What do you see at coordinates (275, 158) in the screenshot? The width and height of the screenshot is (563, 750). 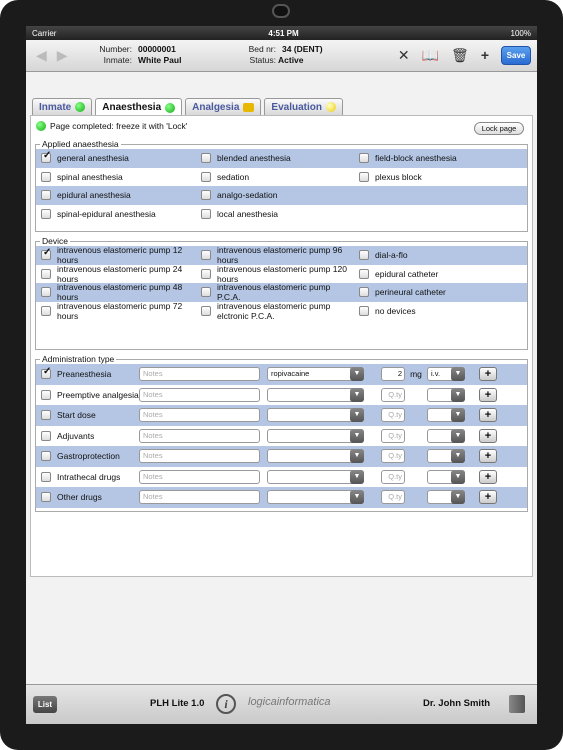 I see `applied-option: blended anesthesia` at bounding box center [275, 158].